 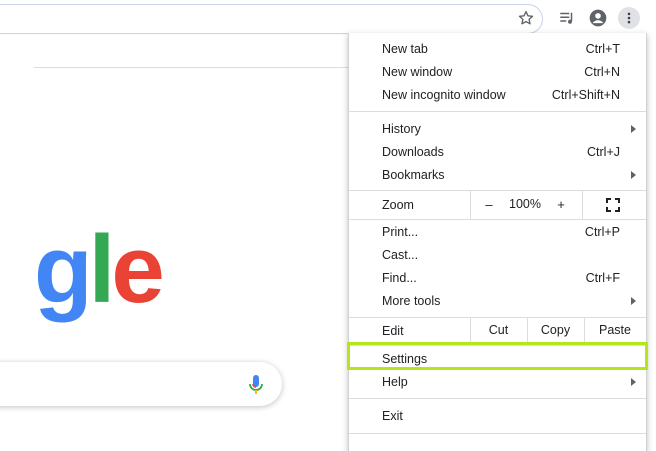 I want to click on menu-item-label: Exit, so click(x=392, y=416).